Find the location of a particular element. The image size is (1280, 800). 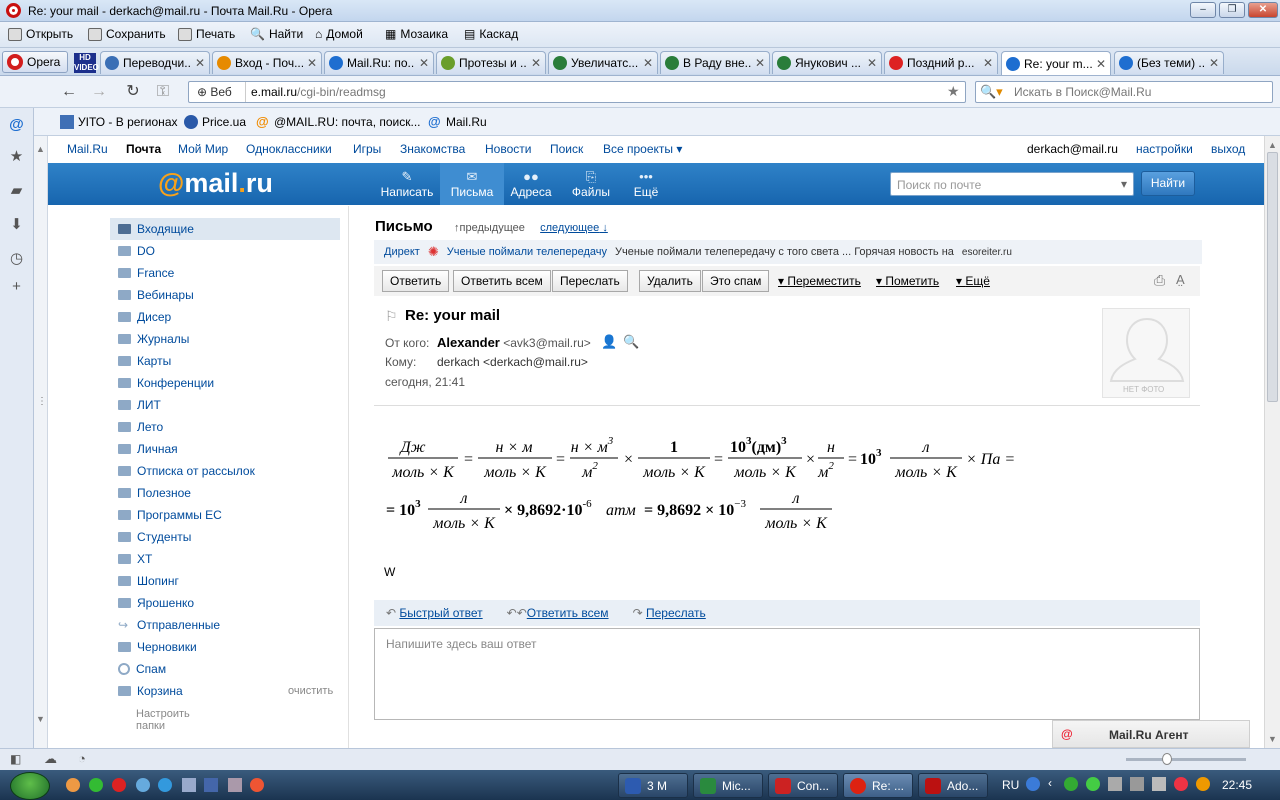

folder-item: Полезное is located at coordinates (225, 493).